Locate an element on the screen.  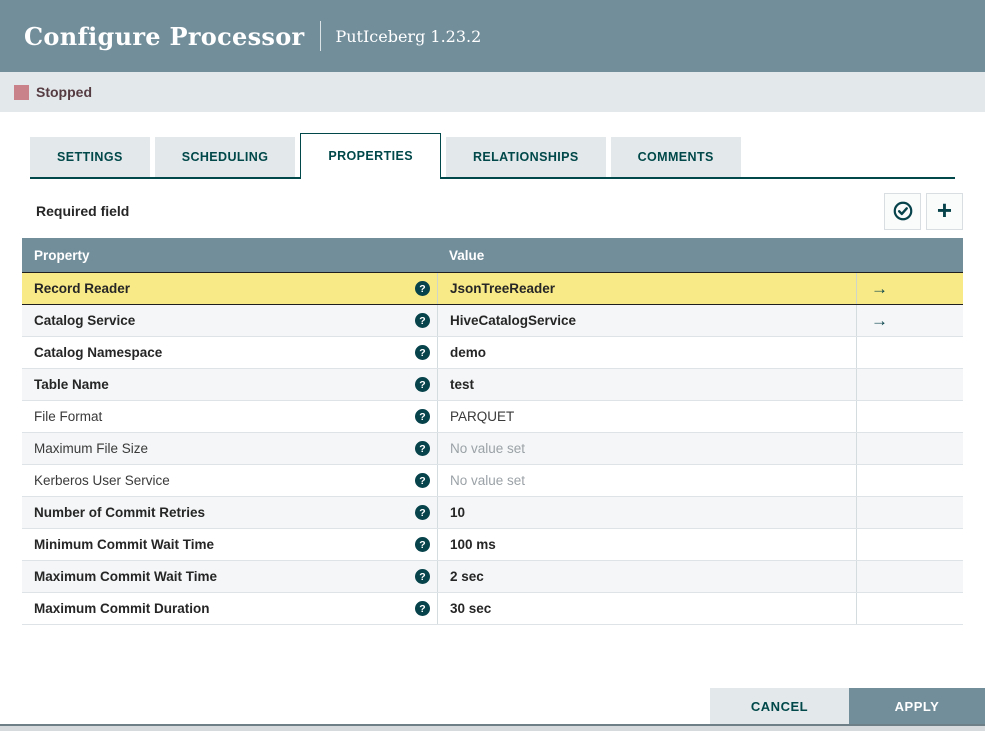
property-name: Catalog Namespace is located at coordinates (98, 352).